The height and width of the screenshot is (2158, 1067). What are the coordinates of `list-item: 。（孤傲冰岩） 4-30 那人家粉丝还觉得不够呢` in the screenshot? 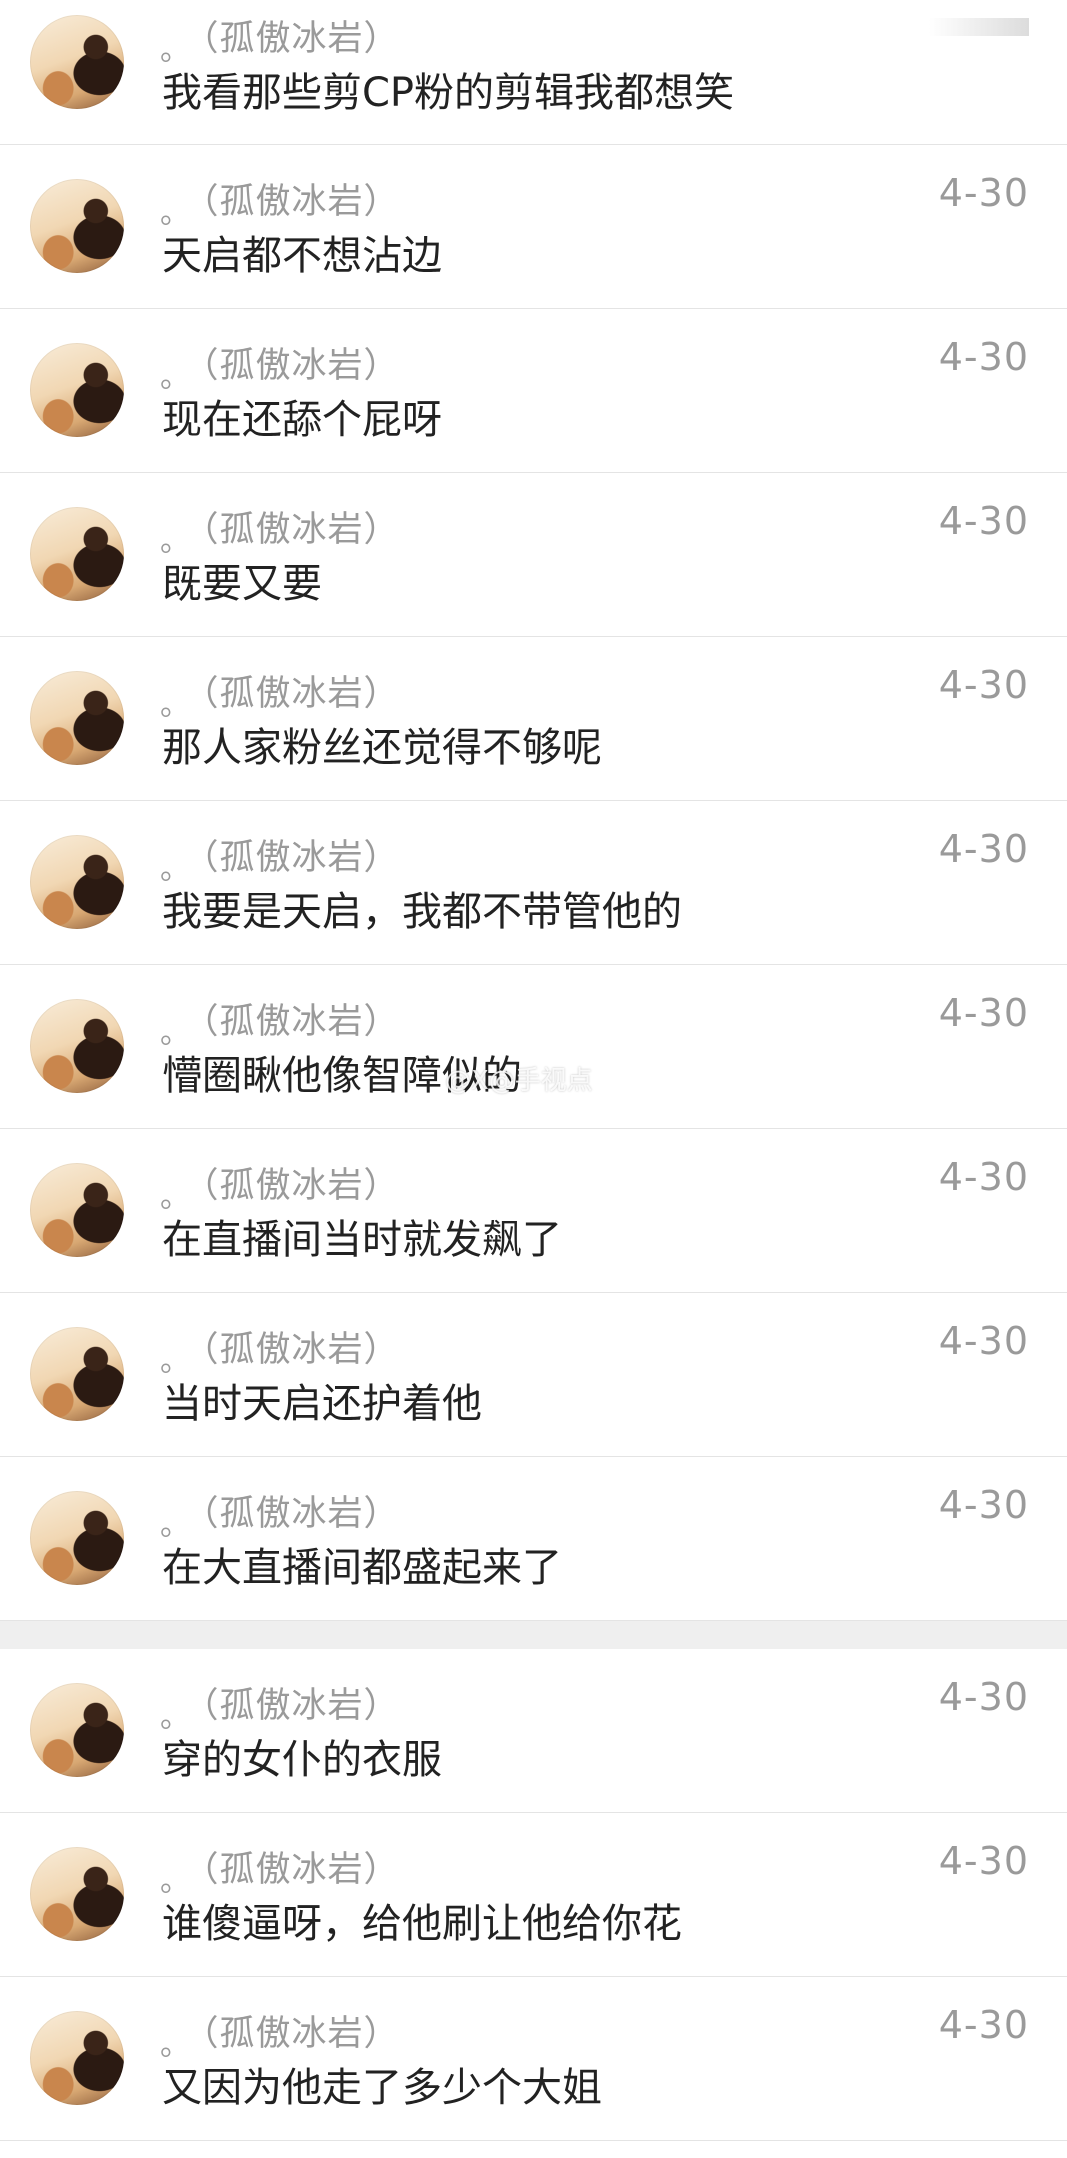 It's located at (533, 719).